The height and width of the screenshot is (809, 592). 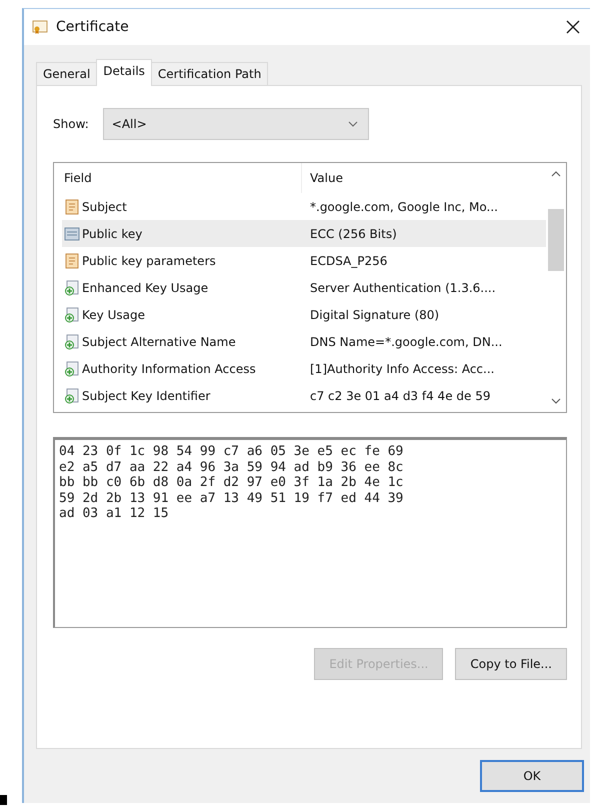 What do you see at coordinates (124, 72) in the screenshot?
I see `tab: Details` at bounding box center [124, 72].